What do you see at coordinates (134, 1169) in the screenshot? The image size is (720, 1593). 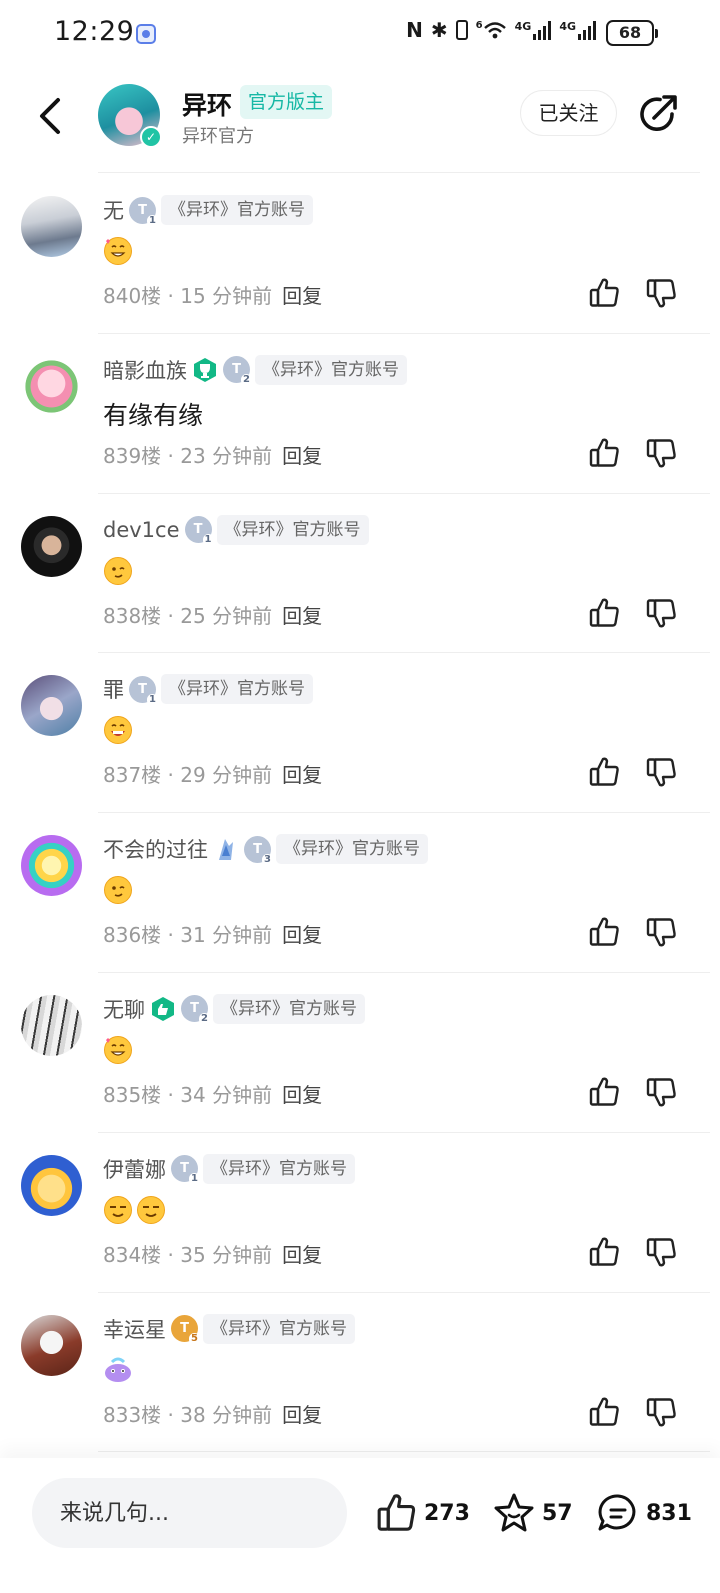 I see `username: 伊蕾娜` at bounding box center [134, 1169].